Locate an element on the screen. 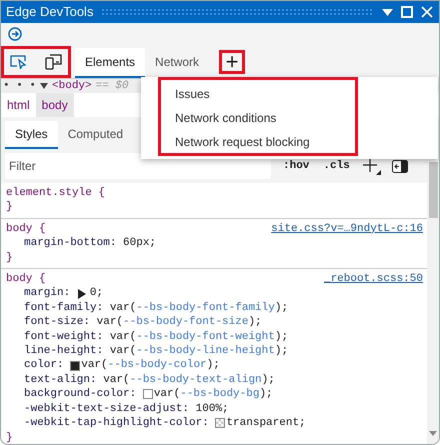 The width and height of the screenshot is (440, 445). css-property: margin: is located at coordinates (48, 293).